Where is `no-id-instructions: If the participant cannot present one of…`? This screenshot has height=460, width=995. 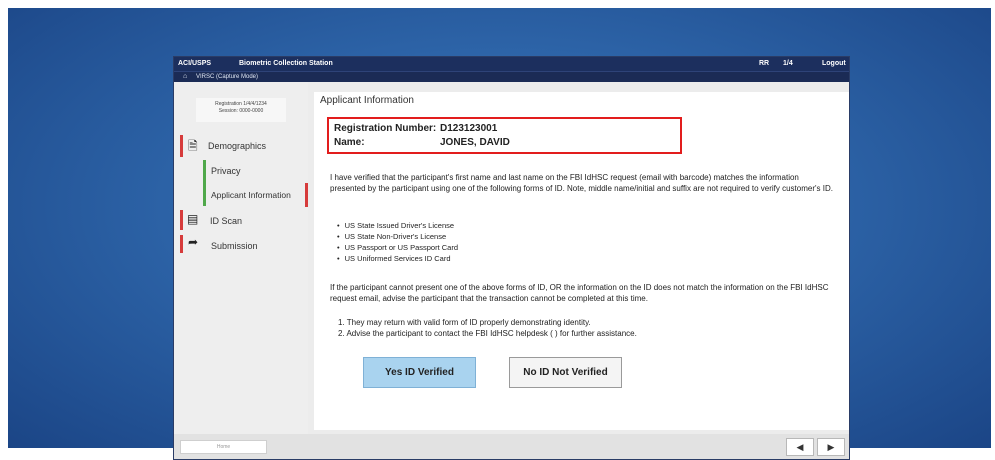
no-id-instructions: If the participant cannot present one of… is located at coordinates (579, 293).